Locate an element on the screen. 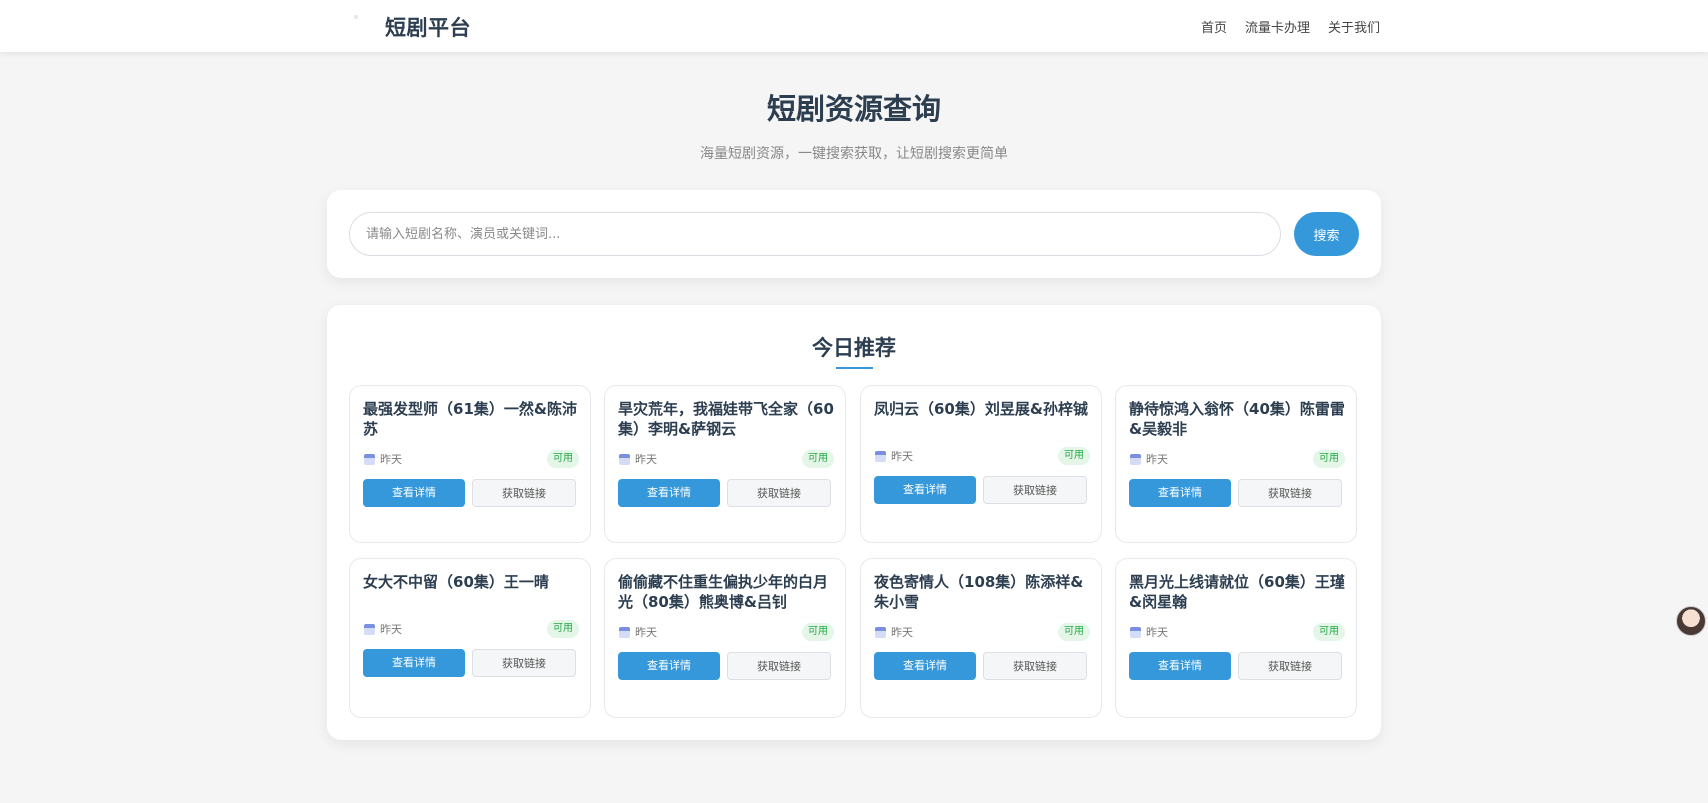  title-underline is located at coordinates (854, 368).